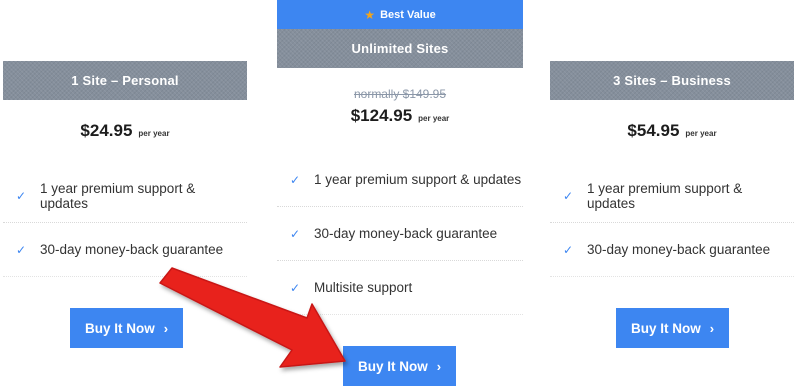 Image resolution: width=799 pixels, height=389 pixels. I want to click on badge-label: Best Value, so click(408, 14).